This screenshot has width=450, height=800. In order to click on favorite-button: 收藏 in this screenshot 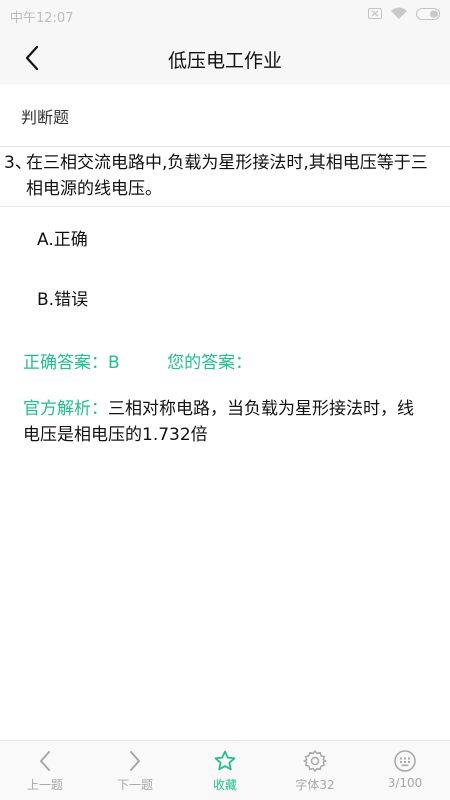, I will do `click(225, 770)`.